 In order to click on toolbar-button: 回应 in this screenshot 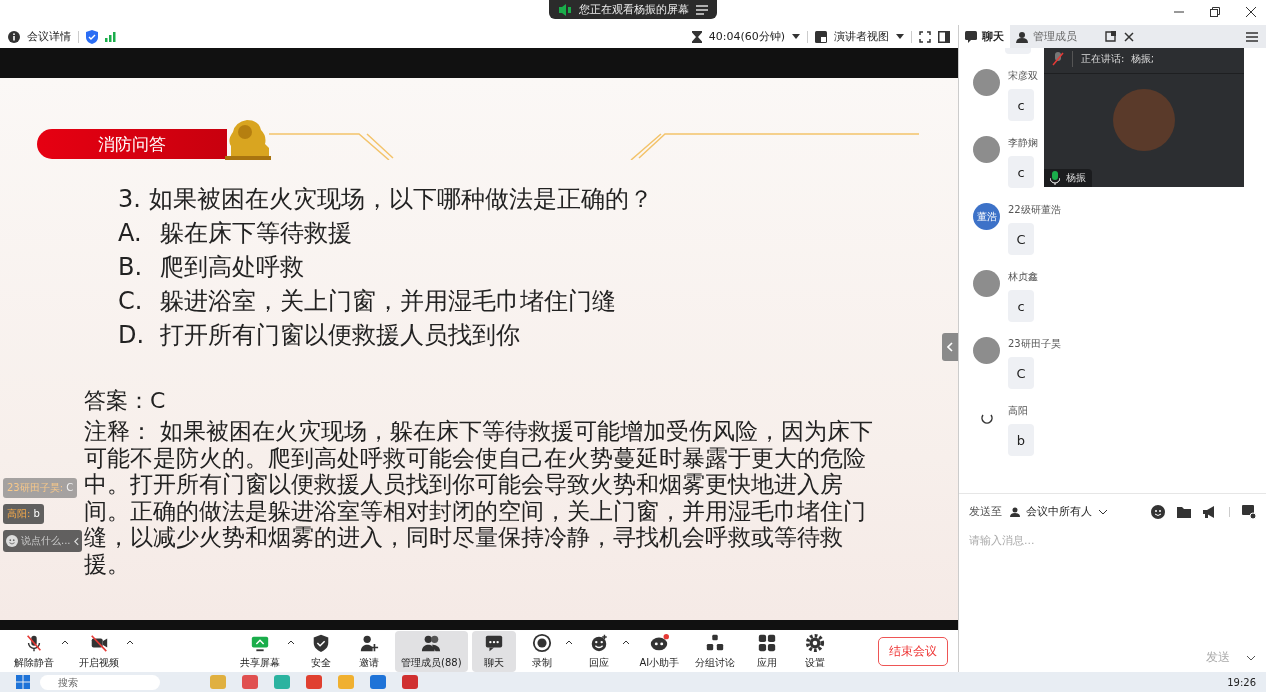, I will do `click(598, 651)`.